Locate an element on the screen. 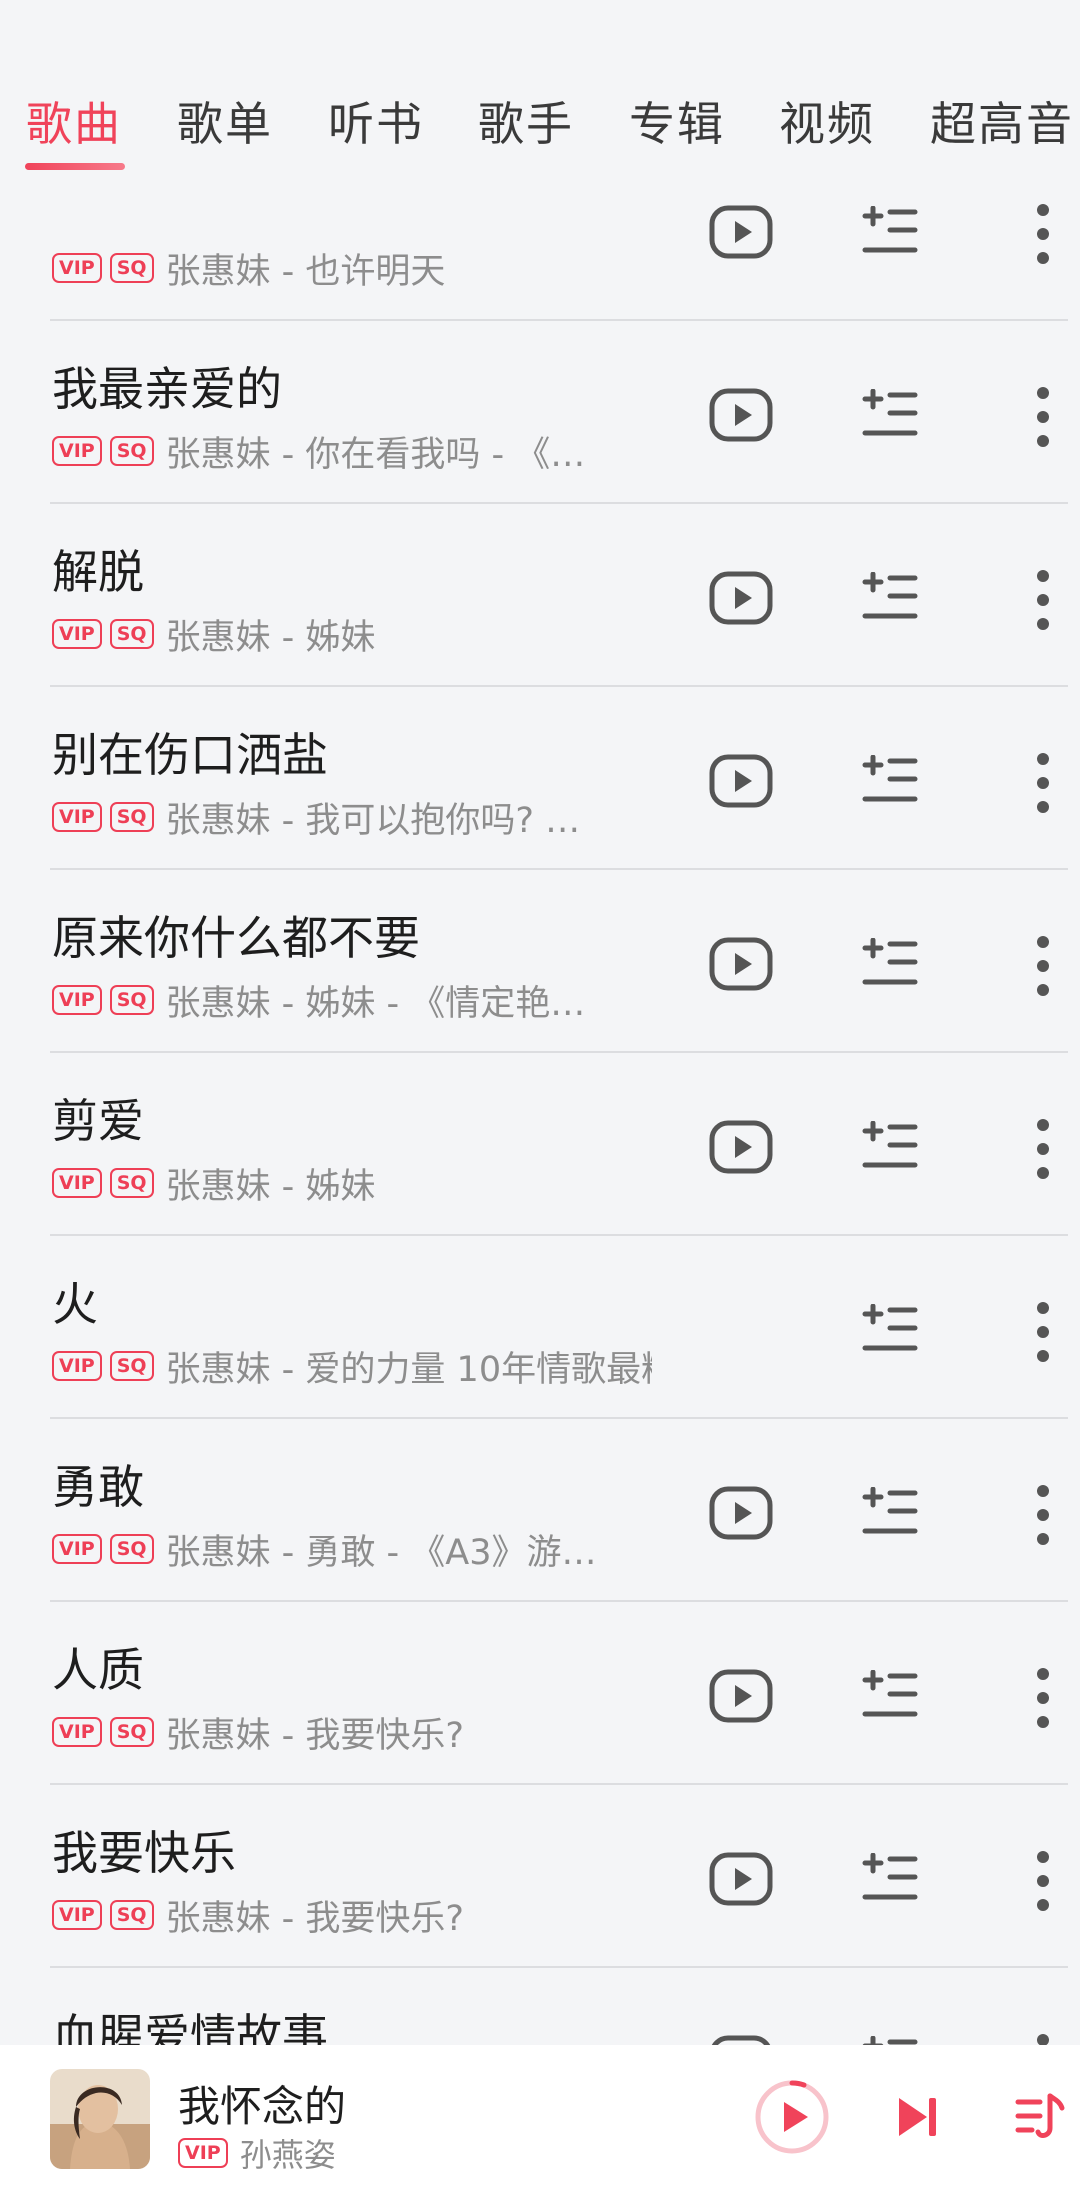 The width and height of the screenshot is (1080, 2195). song-row: 解脱 VIP SQ 张惠妹 - 姊妹 is located at coordinates (540, 595).